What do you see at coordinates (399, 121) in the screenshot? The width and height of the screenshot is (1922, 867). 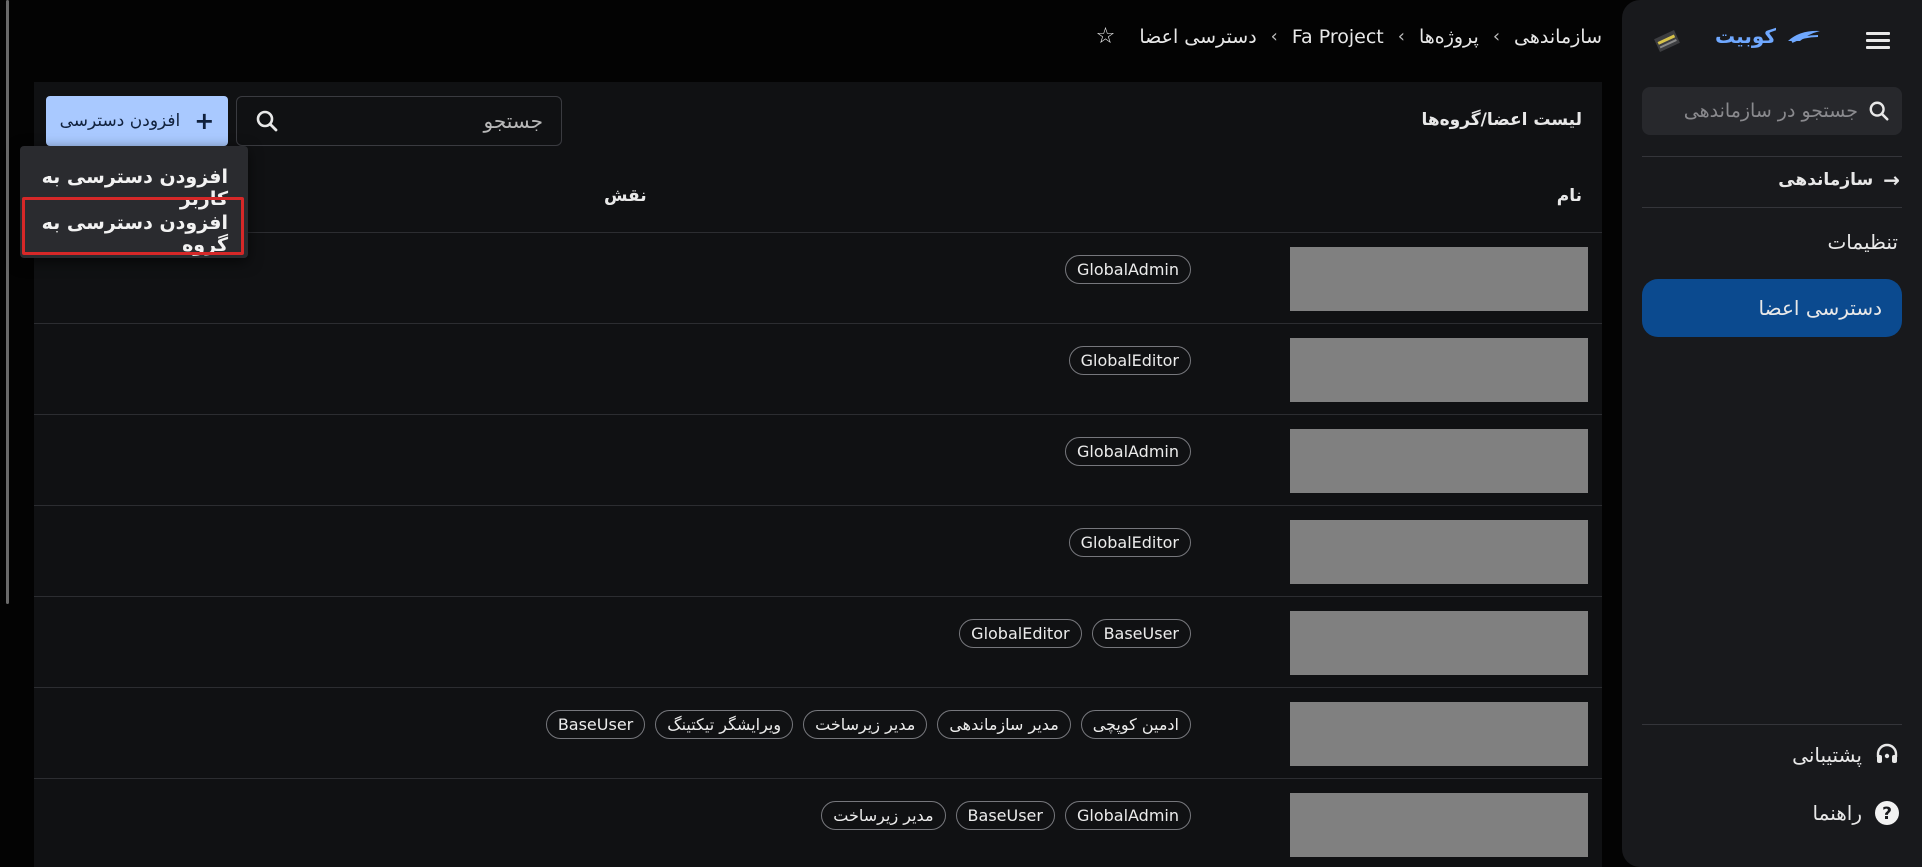 I see `search-input: جستجو` at bounding box center [399, 121].